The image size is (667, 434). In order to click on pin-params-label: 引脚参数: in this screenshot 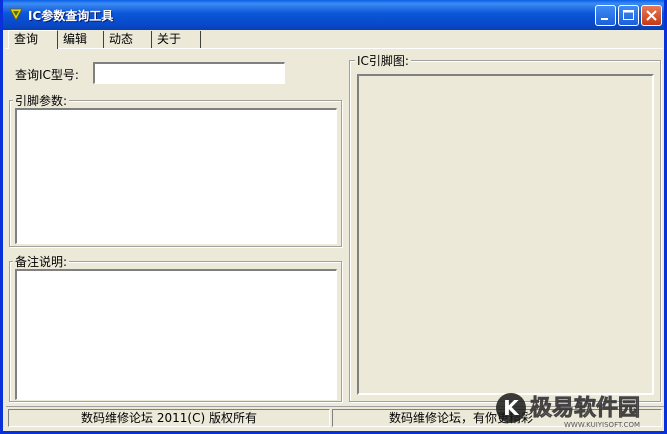, I will do `click(41, 100)`.